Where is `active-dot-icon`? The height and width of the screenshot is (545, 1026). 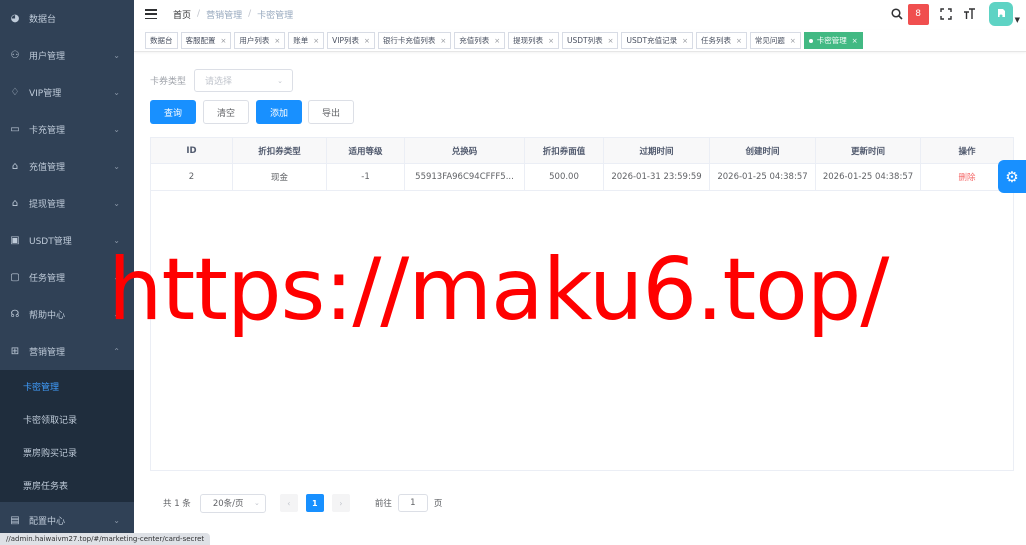
active-dot-icon is located at coordinates (810, 40).